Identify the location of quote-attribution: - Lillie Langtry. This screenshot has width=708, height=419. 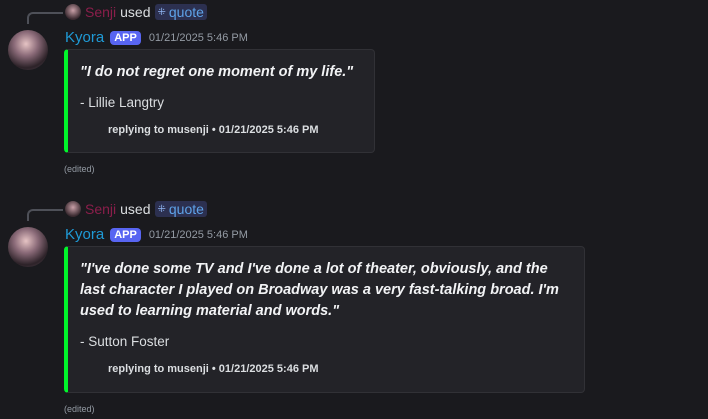
(122, 102).